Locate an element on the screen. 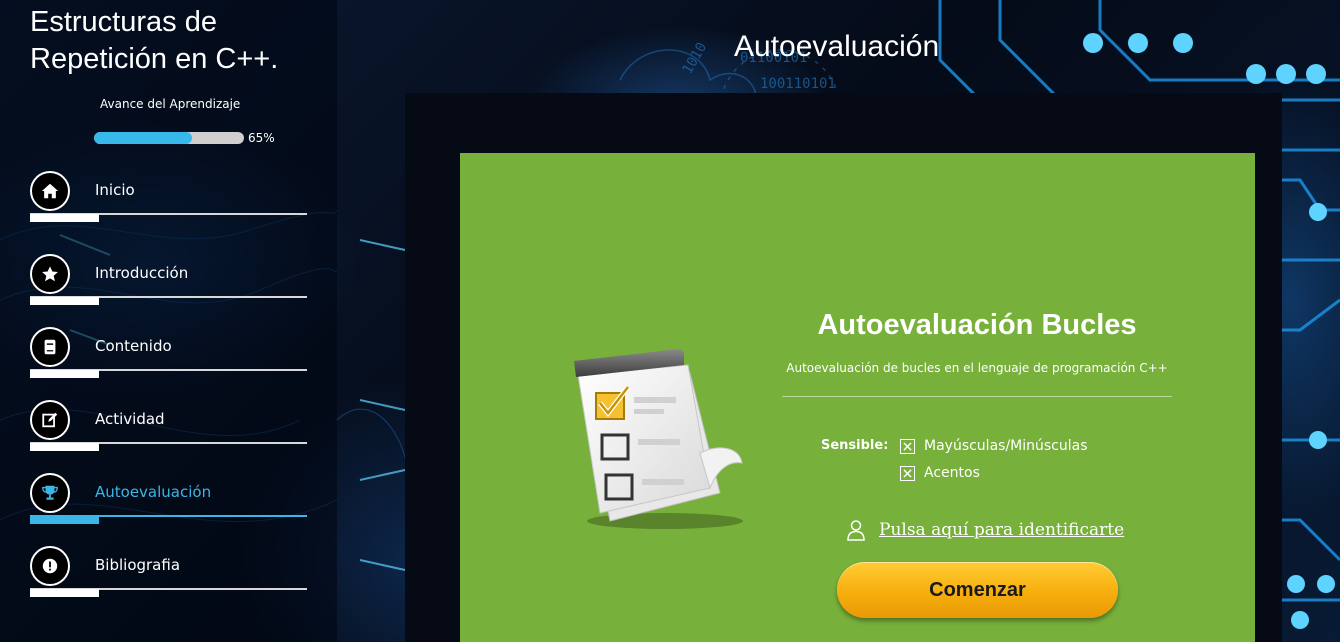 Image resolution: width=1340 pixels, height=642 pixels. svg-text: 1010 is located at coordinates (695, 58).